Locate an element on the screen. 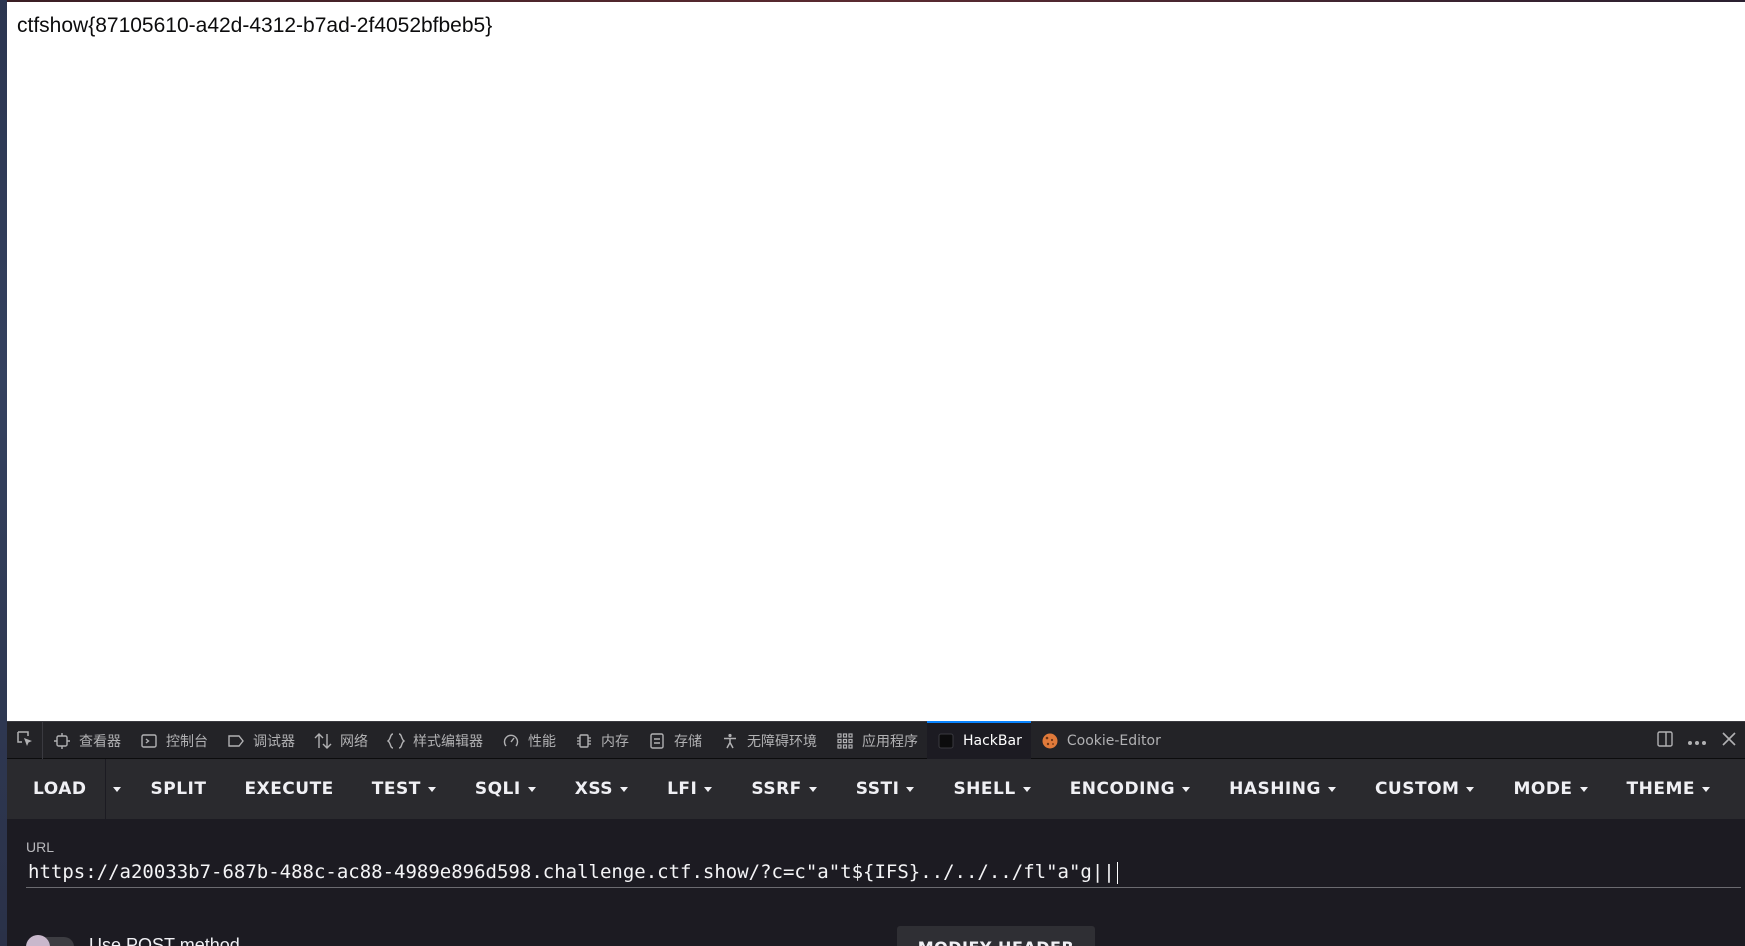 Image resolution: width=1745 pixels, height=946 pixels. more-options-button is located at coordinates (1697, 740).